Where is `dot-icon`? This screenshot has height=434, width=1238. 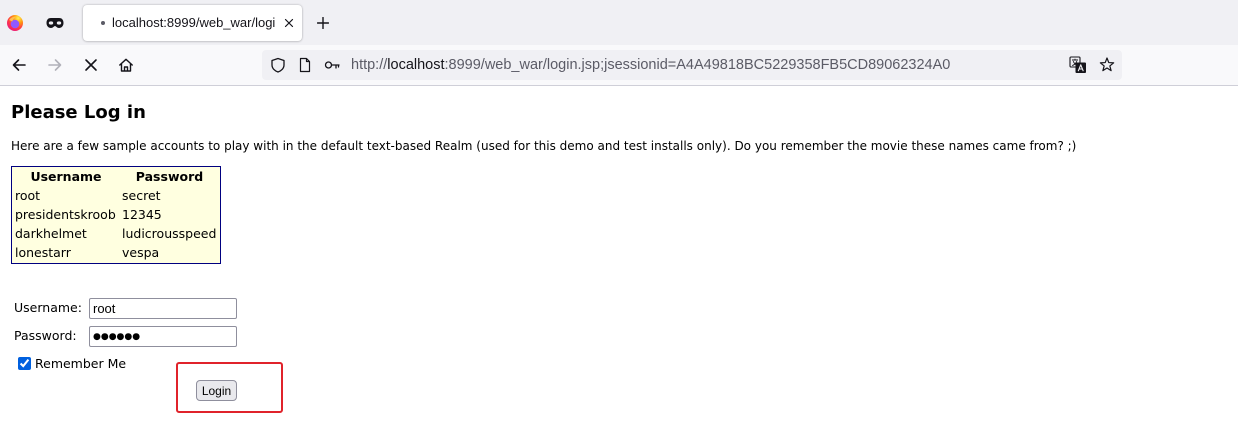
dot-icon is located at coordinates (103, 23).